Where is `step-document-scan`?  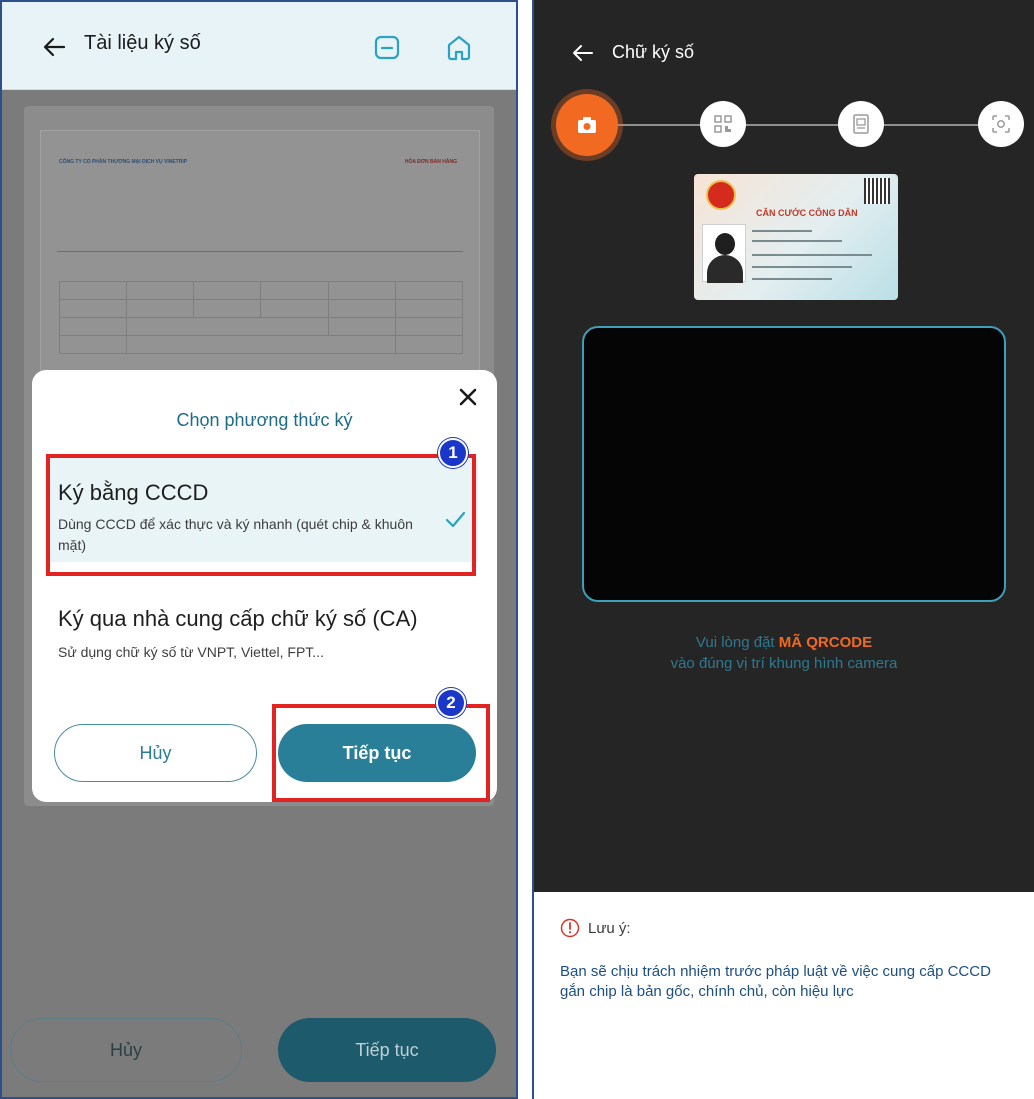
step-document-scan is located at coordinates (861, 124).